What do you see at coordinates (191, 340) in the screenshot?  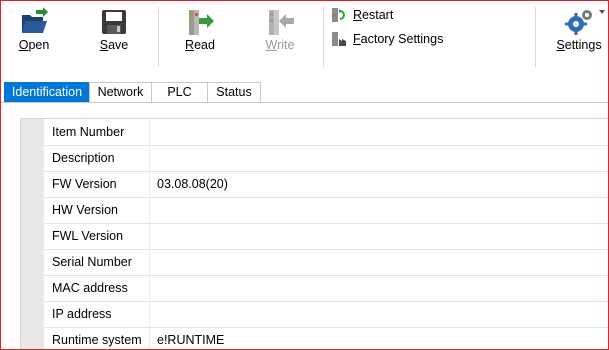 I see `property-value: e!RUNTIME` at bounding box center [191, 340].